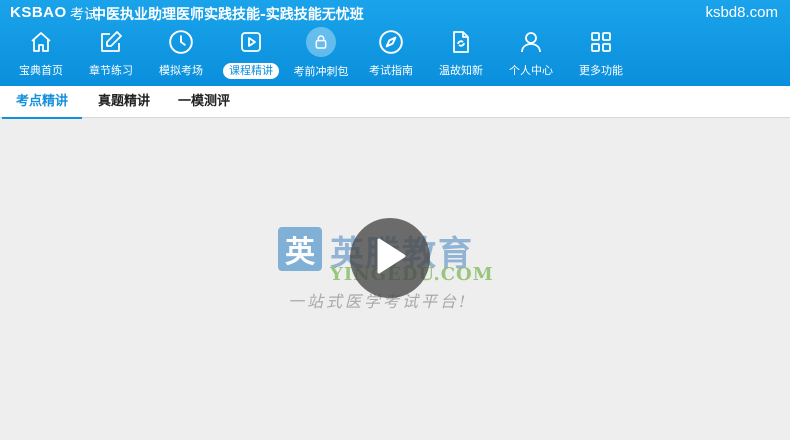 This screenshot has width=790, height=440. I want to click on edit-icon, so click(111, 42).